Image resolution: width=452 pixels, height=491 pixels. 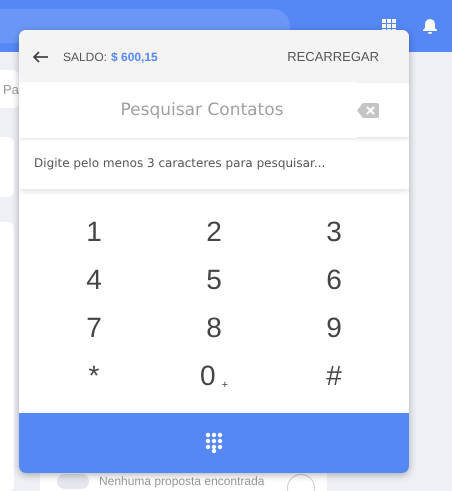 I want to click on dial-key: 5, so click(x=214, y=280).